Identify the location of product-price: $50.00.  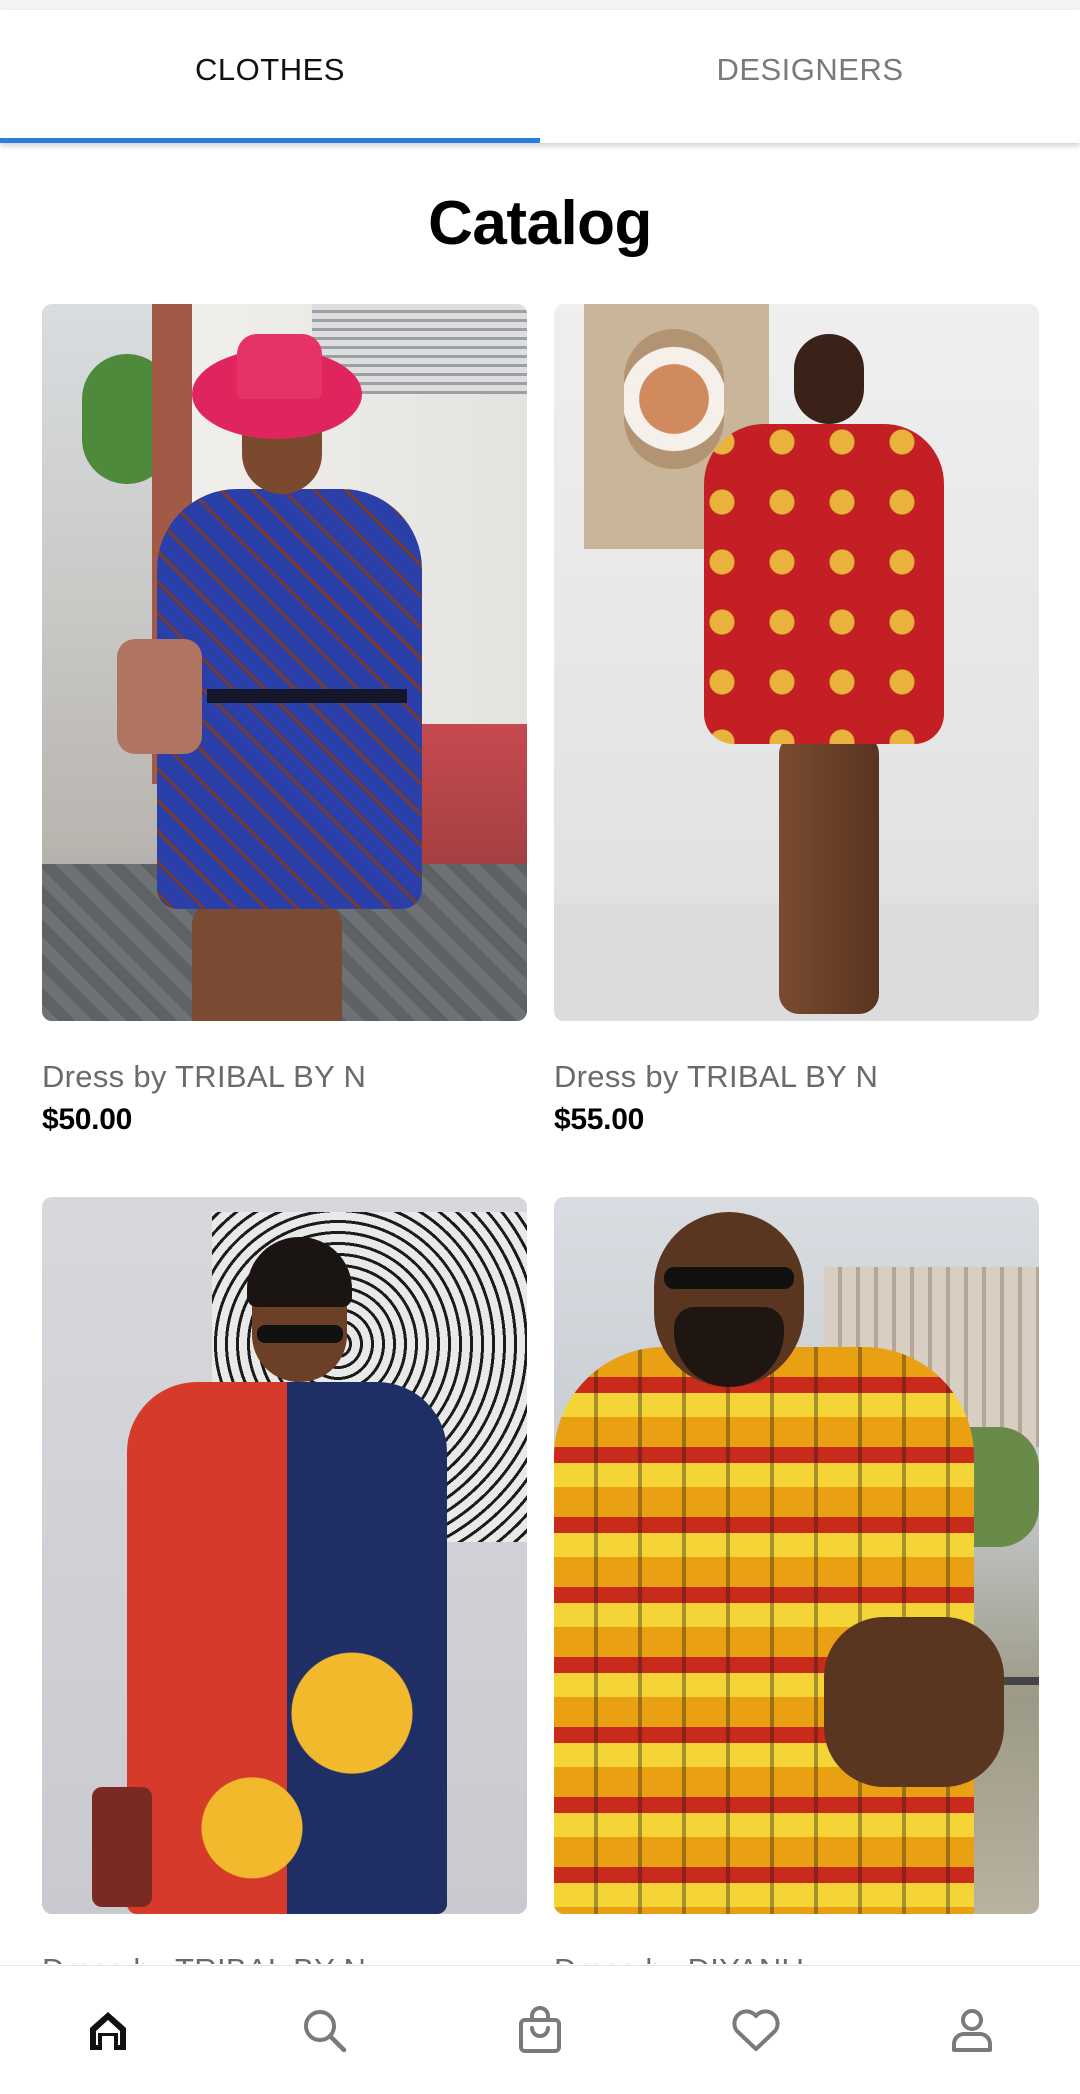
(87, 1119).